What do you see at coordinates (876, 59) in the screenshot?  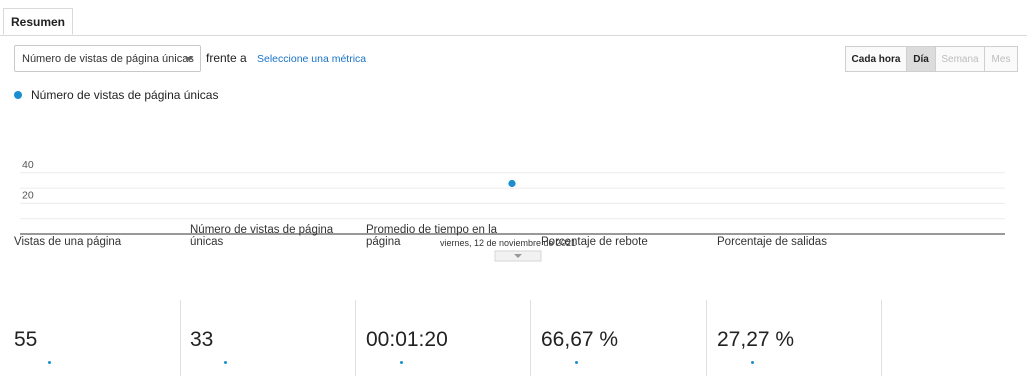 I see `hourly-button: Cada hora` at bounding box center [876, 59].